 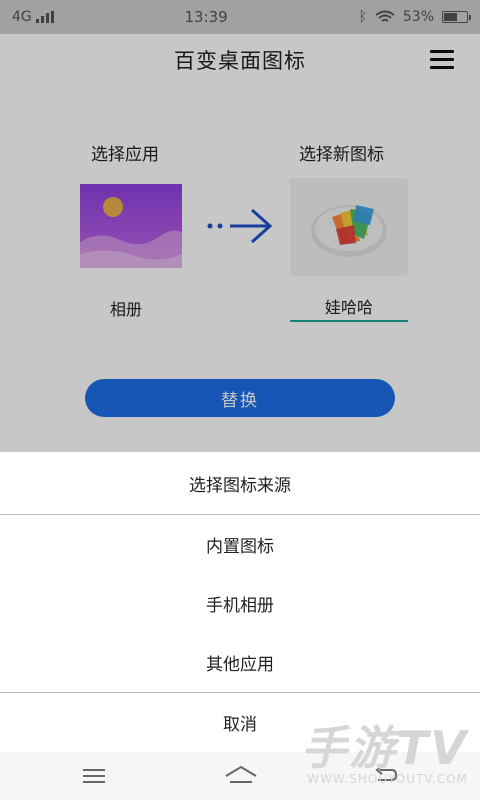 I want to click on option-builtin-icons: 内置图标, so click(x=240, y=544).